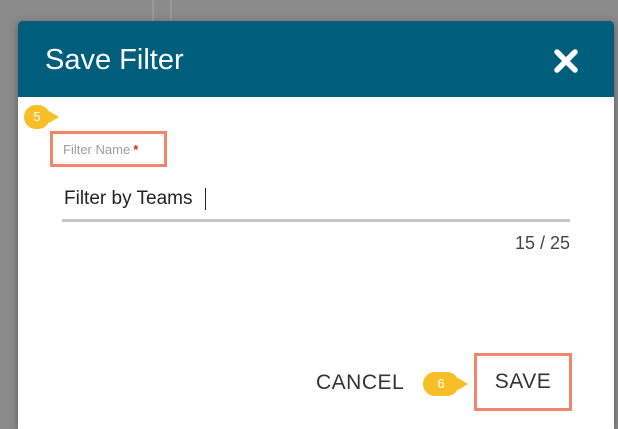  I want to click on step-badge-6: 6, so click(445, 384).